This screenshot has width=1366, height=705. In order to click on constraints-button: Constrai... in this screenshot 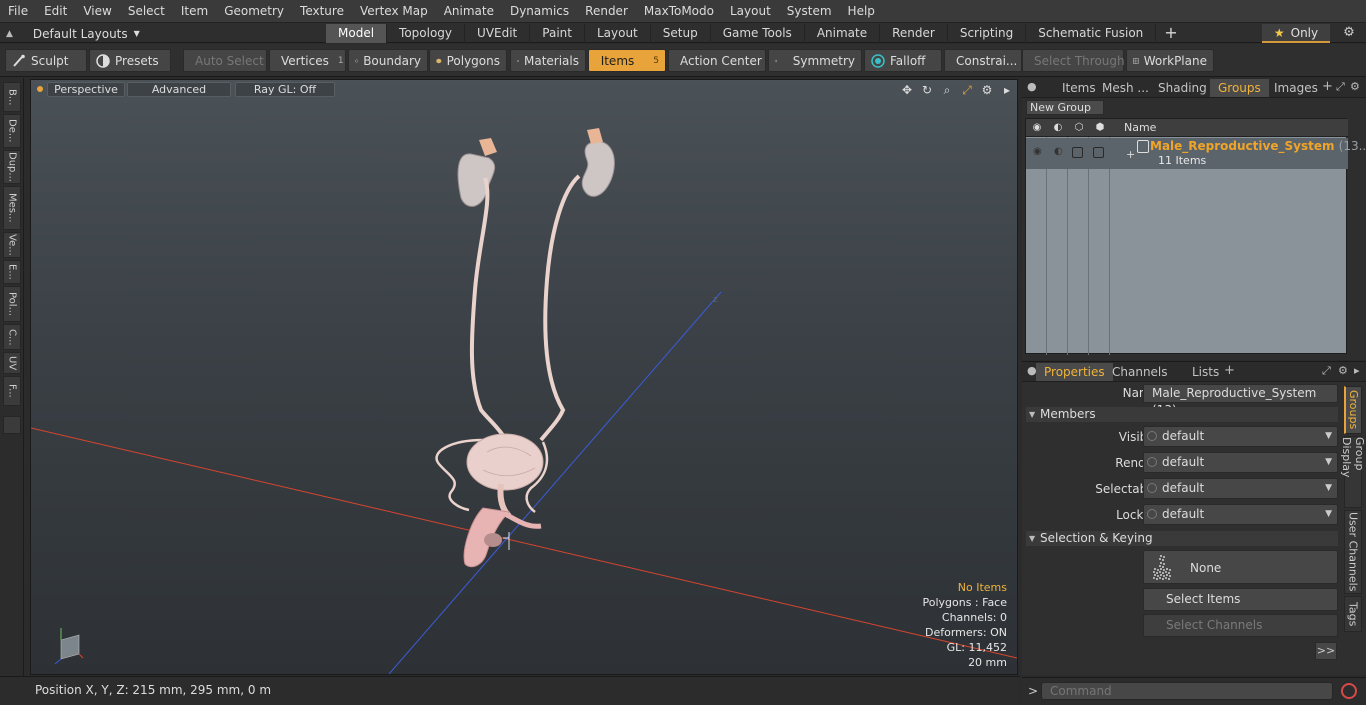, I will do `click(983, 60)`.